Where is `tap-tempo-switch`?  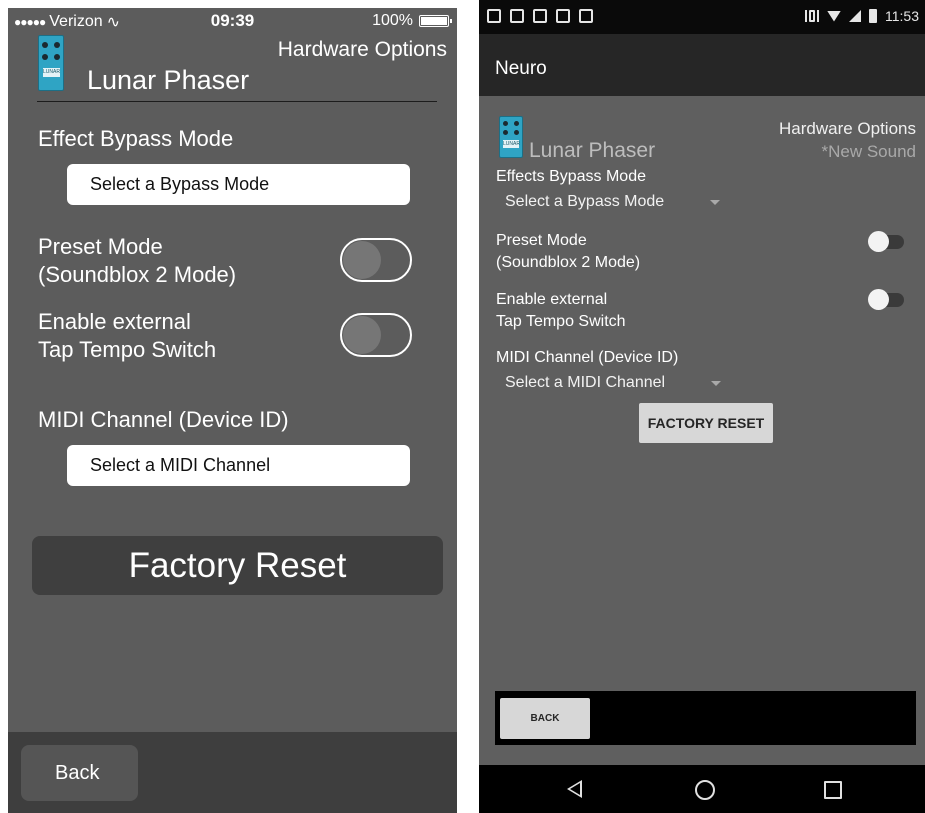 tap-tempo-switch is located at coordinates (887, 299).